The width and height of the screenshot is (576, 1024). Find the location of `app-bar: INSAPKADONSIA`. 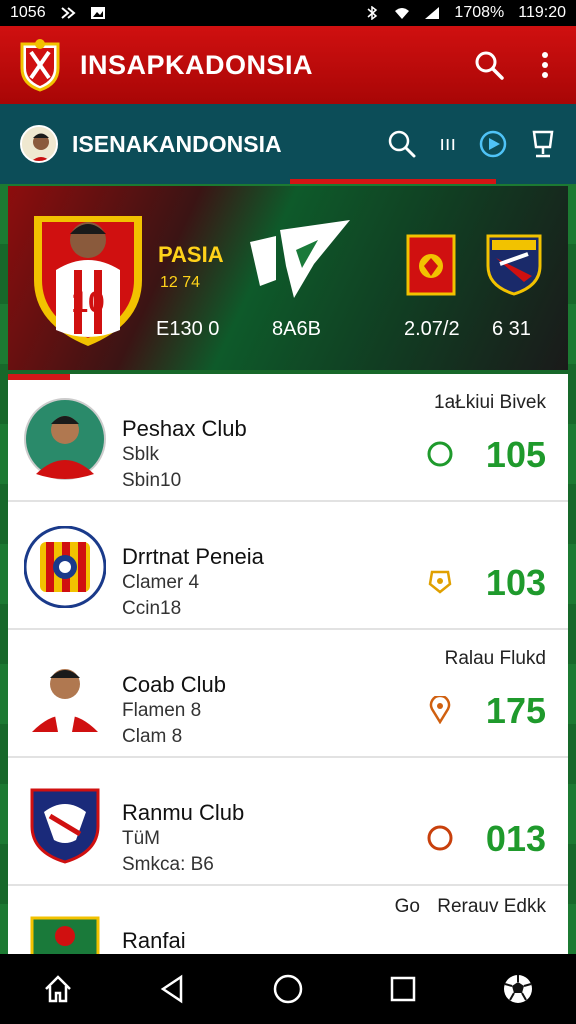

app-bar: INSAPKADONSIA is located at coordinates (288, 65).